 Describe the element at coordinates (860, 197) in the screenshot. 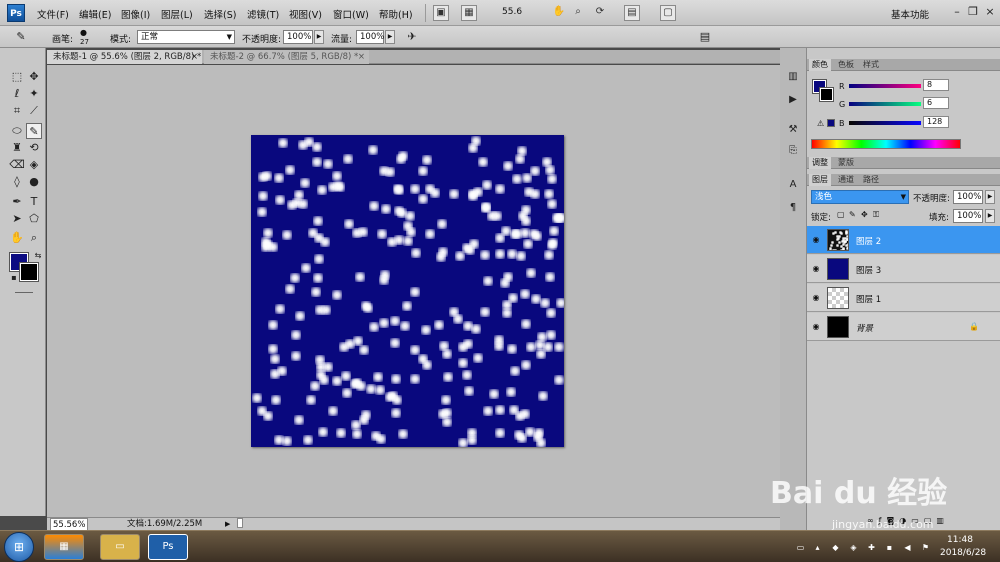

I see `blend-mode-select: 浅色 ▼` at that location.